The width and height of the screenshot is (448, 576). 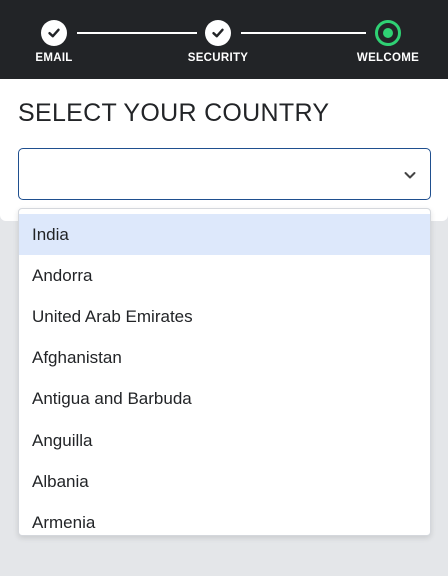 I want to click on stepper-header: EMAIL SECURITY WELCOME, so click(x=224, y=39).